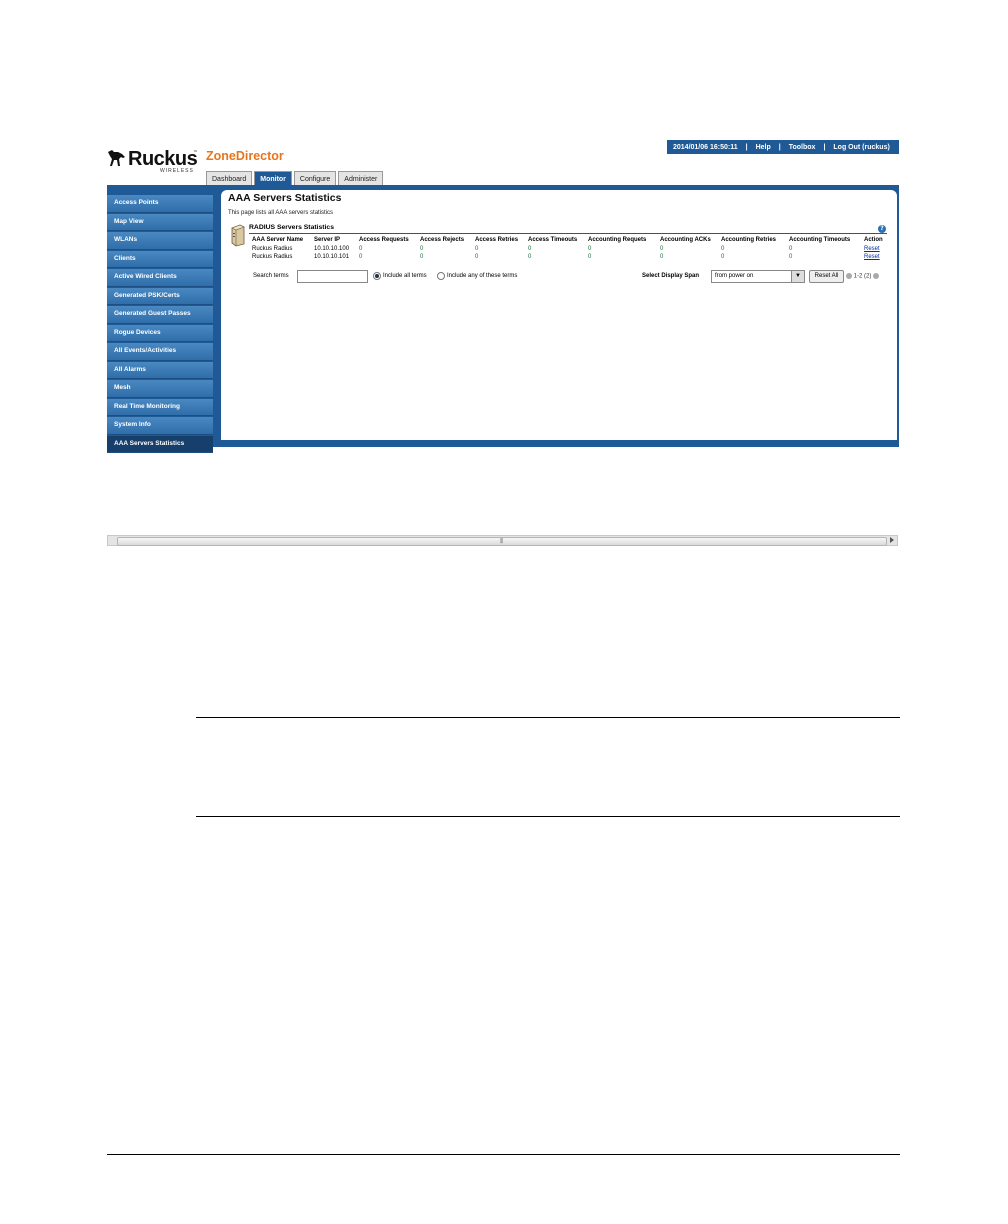 This screenshot has height=1224, width=1008. I want to click on next-page-icon, so click(876, 276).